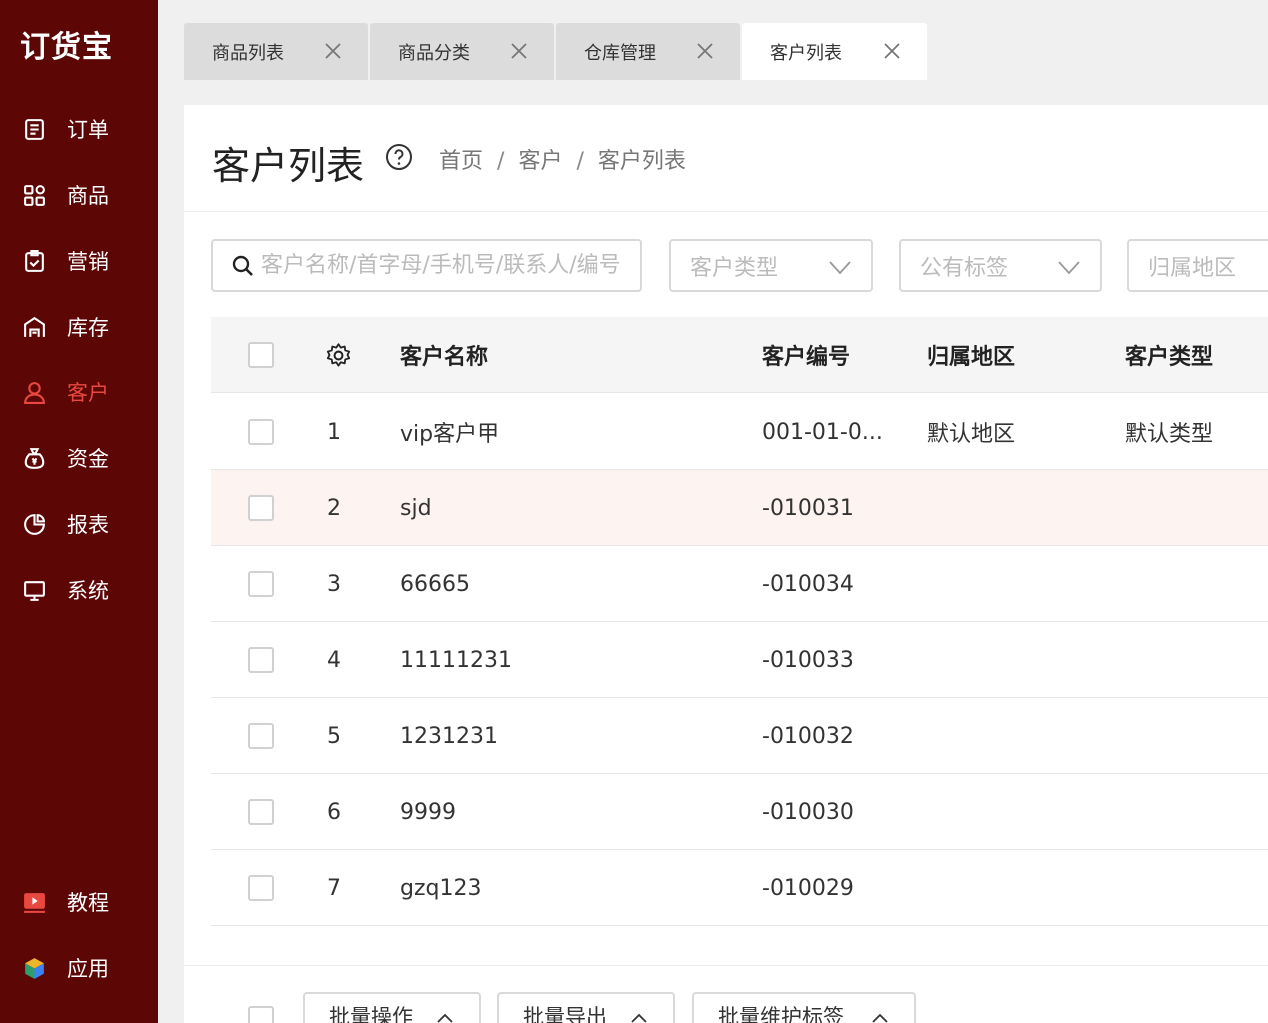 Image resolution: width=1268 pixels, height=1023 pixels. What do you see at coordinates (428, 812) in the screenshot?
I see `customer-name: 9999` at bounding box center [428, 812].